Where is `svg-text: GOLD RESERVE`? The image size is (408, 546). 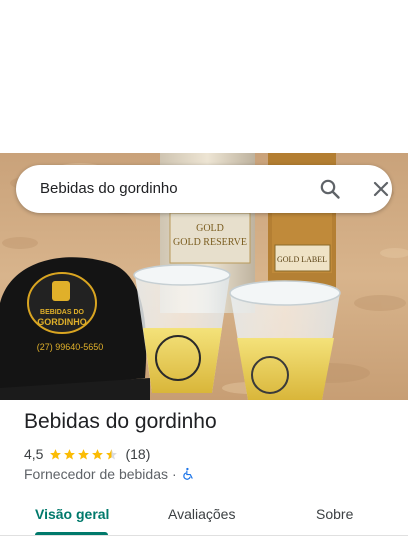
svg-text: GOLD RESERVE is located at coordinates (210, 242).